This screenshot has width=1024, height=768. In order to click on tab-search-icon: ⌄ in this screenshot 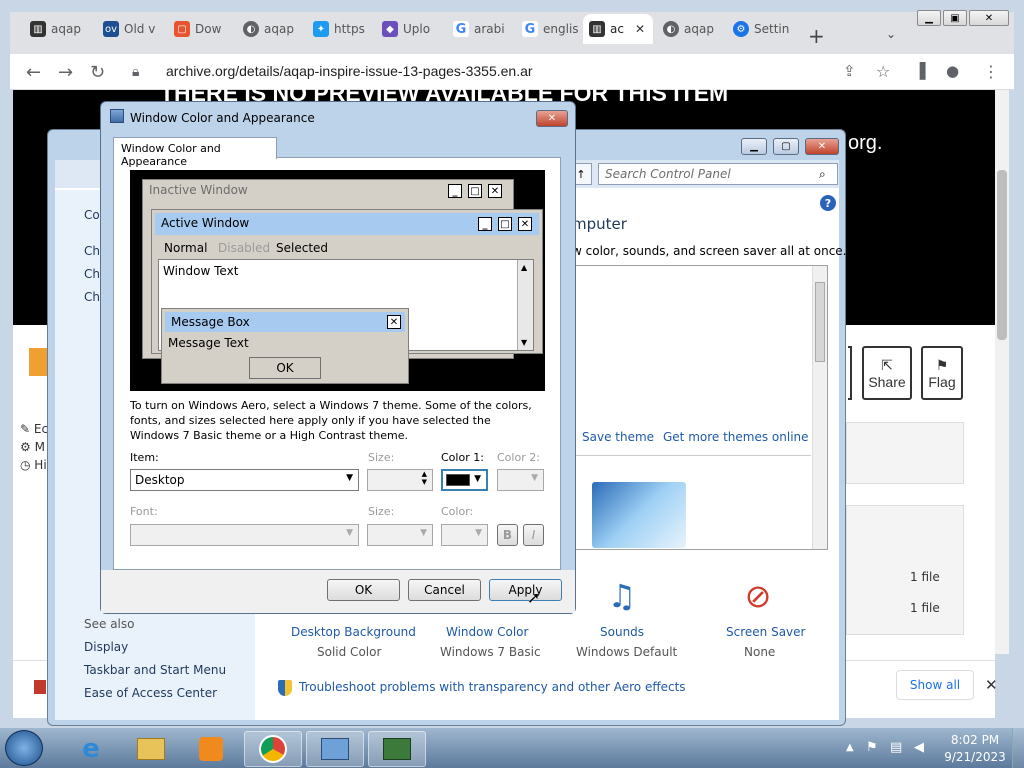, I will do `click(891, 34)`.